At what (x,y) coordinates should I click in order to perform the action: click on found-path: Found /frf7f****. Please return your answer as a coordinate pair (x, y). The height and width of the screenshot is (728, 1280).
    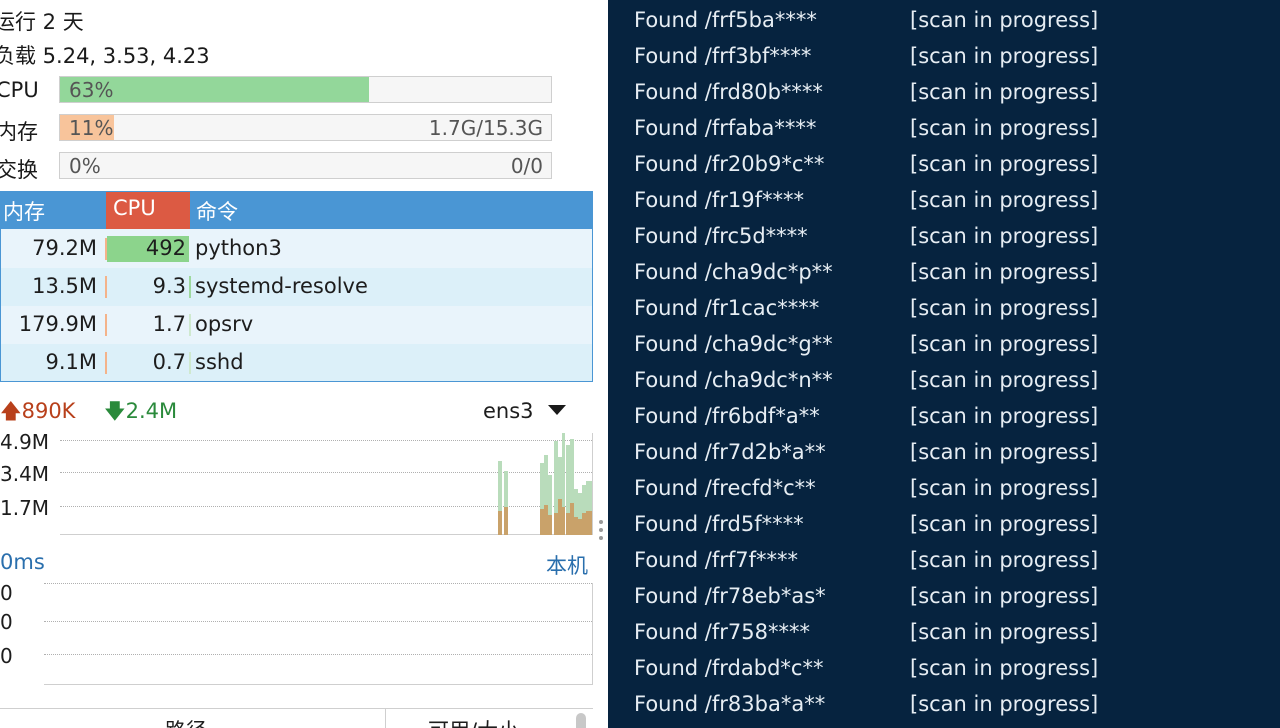
    Looking at the image, I should click on (716, 560).